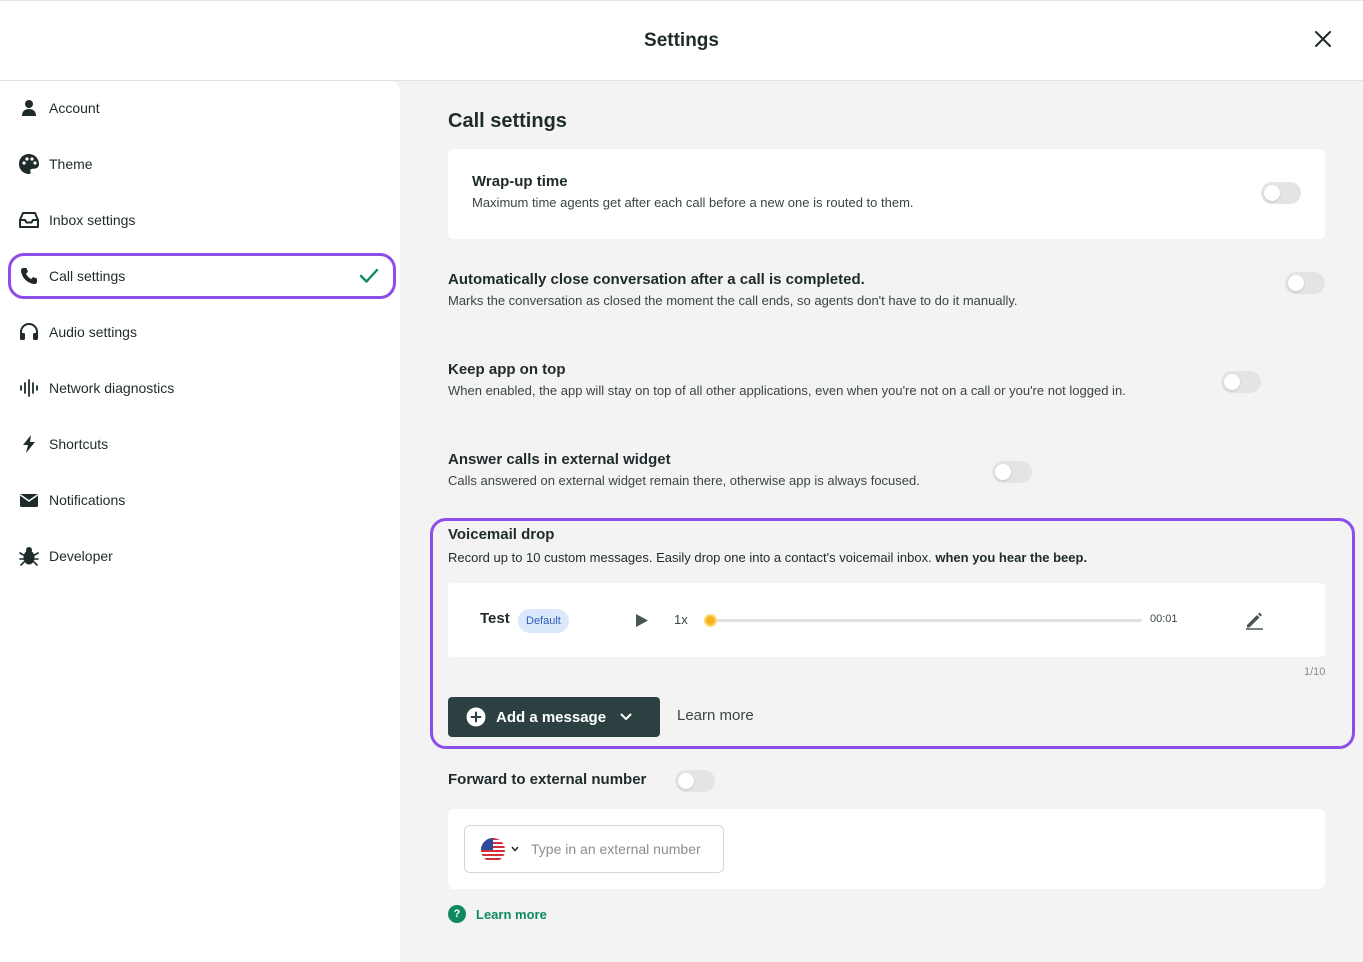  What do you see at coordinates (1164, 619) in the screenshot?
I see `duration: 00:01` at bounding box center [1164, 619].